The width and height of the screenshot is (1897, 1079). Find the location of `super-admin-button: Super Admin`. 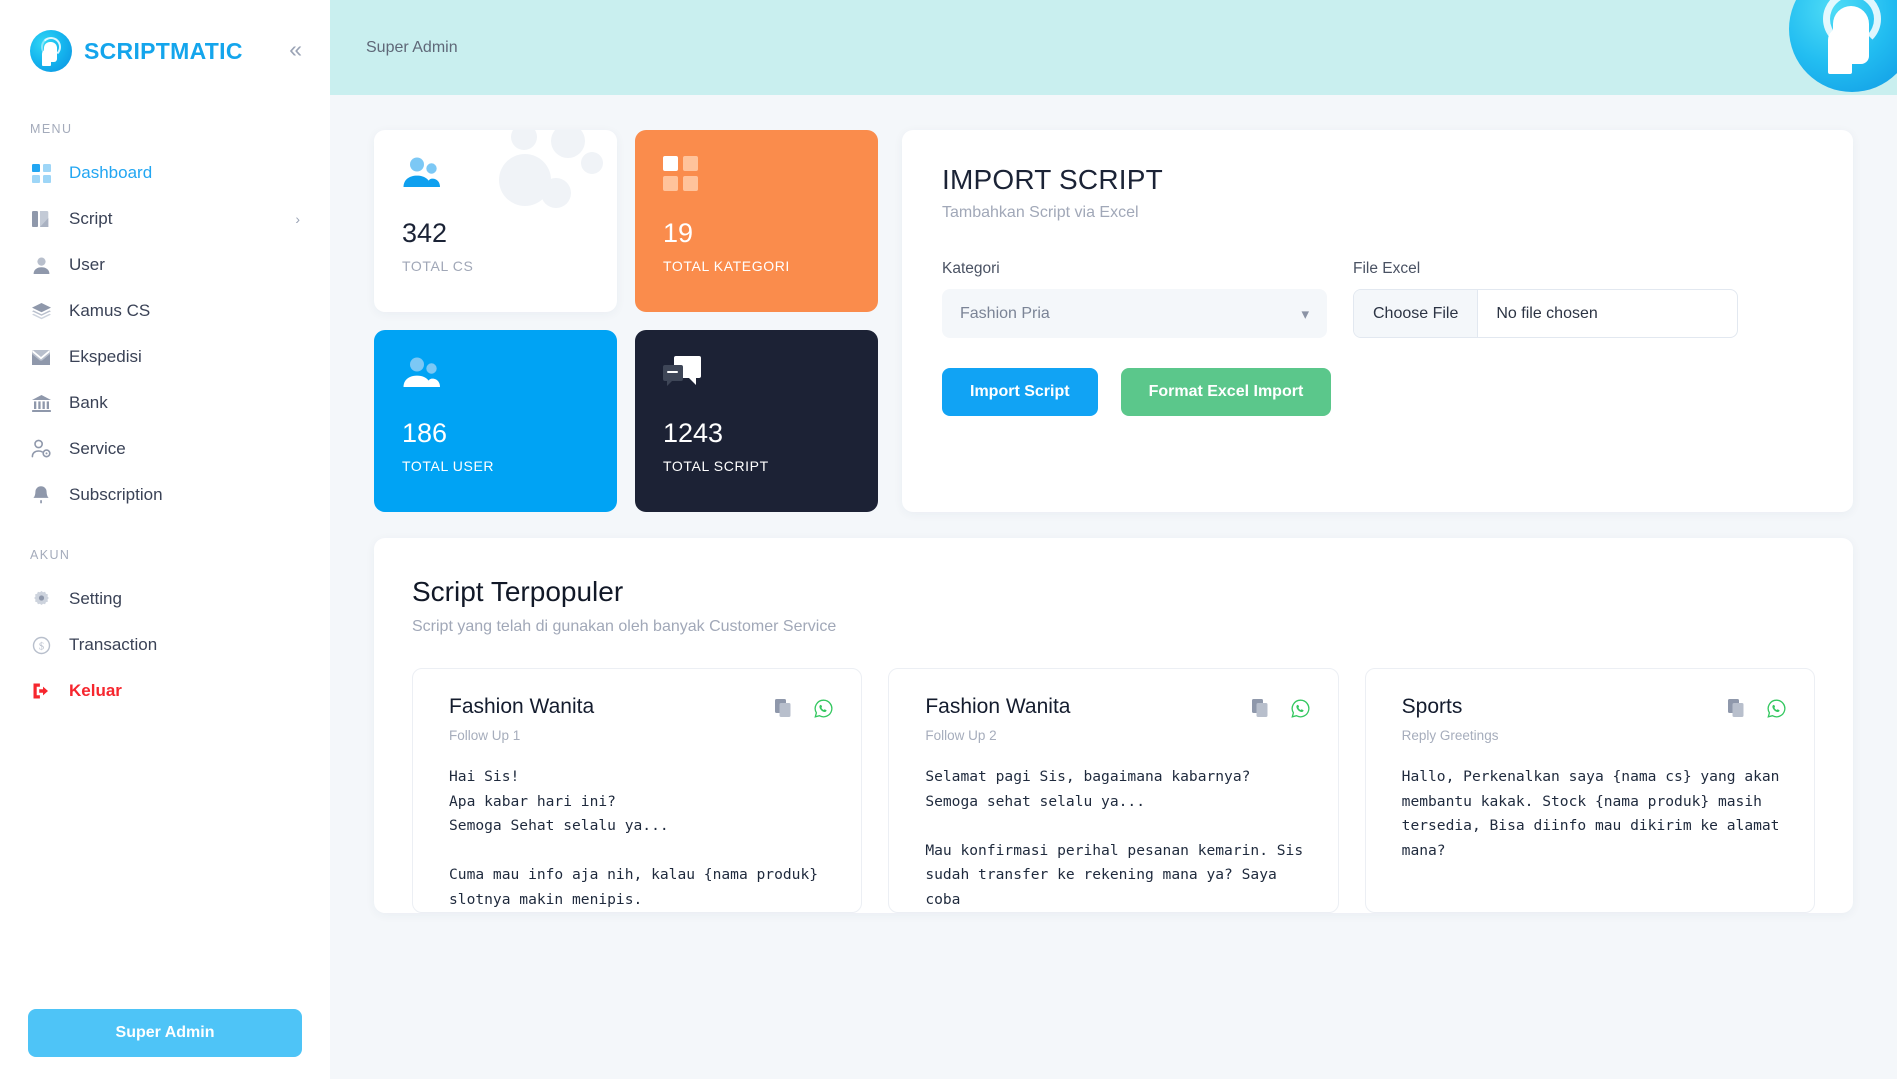

super-admin-button: Super Admin is located at coordinates (165, 1033).